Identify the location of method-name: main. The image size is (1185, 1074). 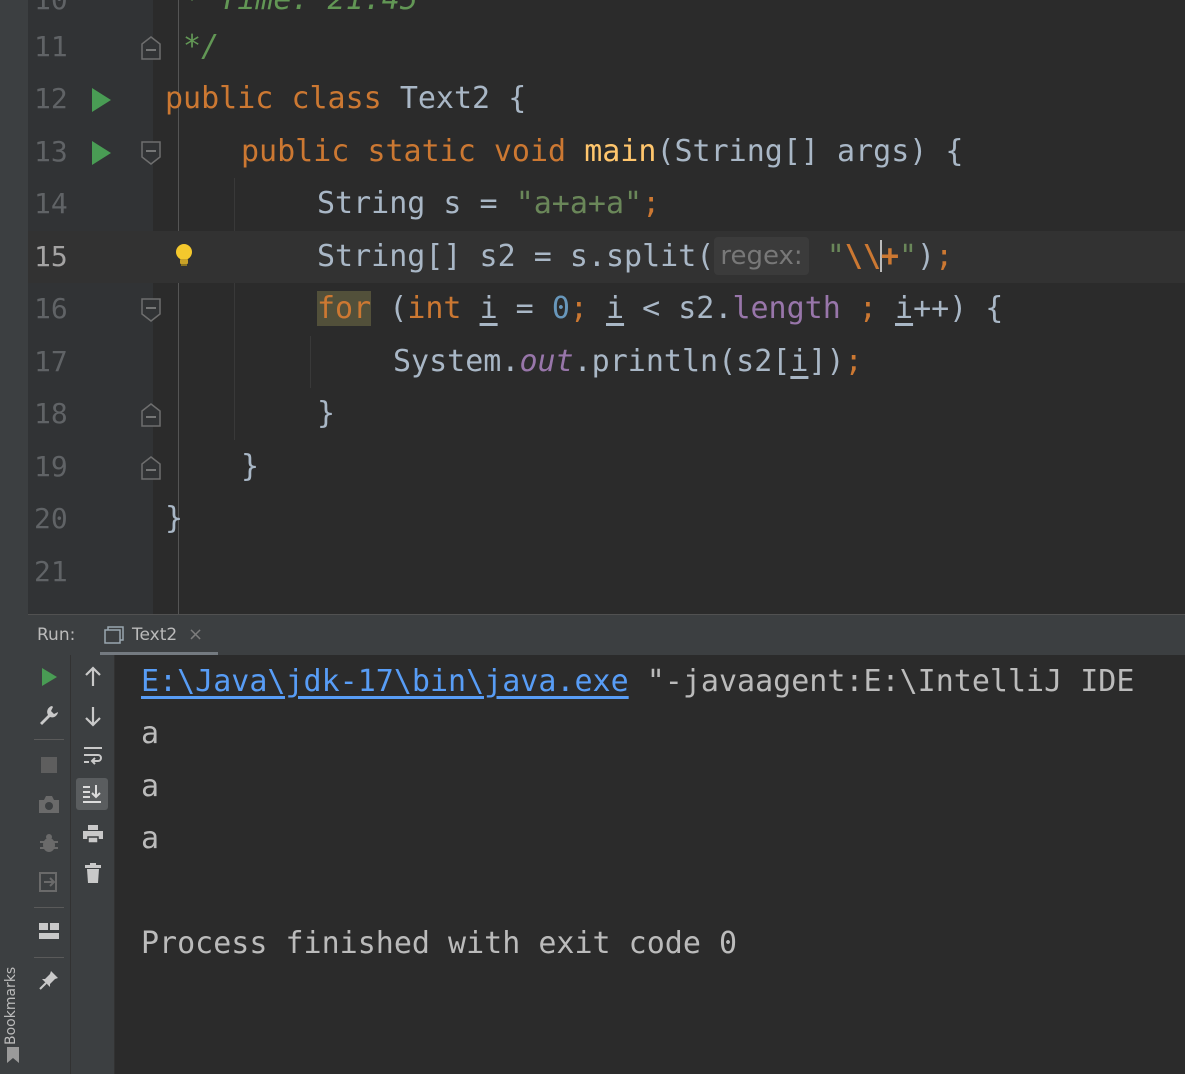
(620, 151).